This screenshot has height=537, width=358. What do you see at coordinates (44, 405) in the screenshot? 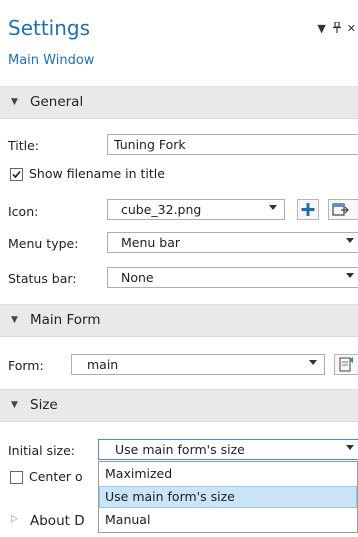
I see `section-size-label: Size` at bounding box center [44, 405].